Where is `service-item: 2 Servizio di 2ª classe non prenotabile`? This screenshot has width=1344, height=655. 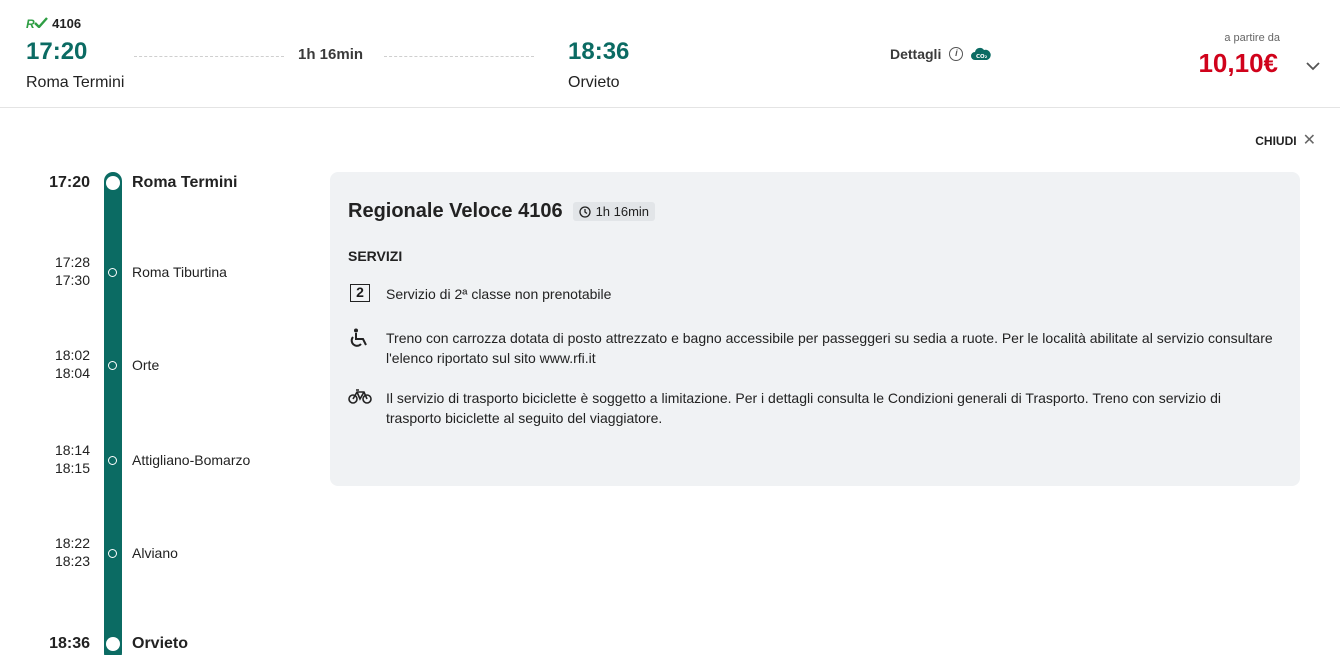
service-item: 2 Servizio di 2ª classe non prenotabile is located at coordinates (813, 294).